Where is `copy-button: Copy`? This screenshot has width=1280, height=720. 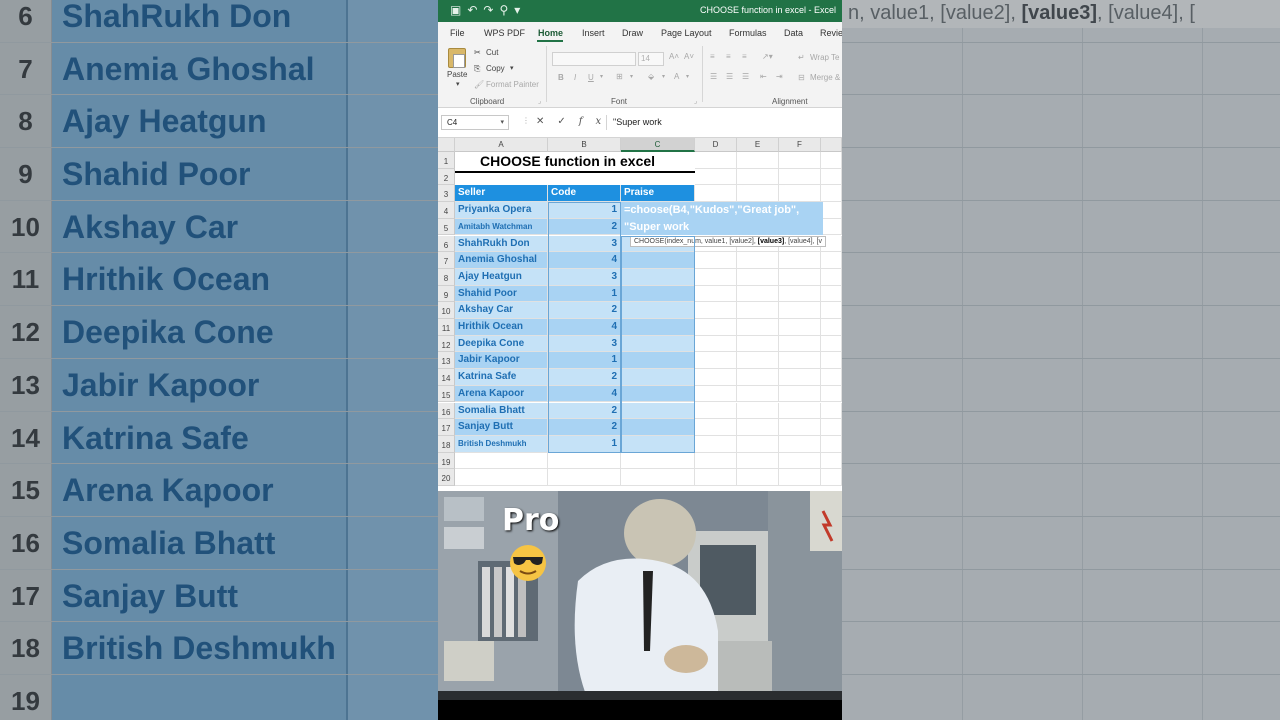 copy-button: Copy is located at coordinates (495, 68).